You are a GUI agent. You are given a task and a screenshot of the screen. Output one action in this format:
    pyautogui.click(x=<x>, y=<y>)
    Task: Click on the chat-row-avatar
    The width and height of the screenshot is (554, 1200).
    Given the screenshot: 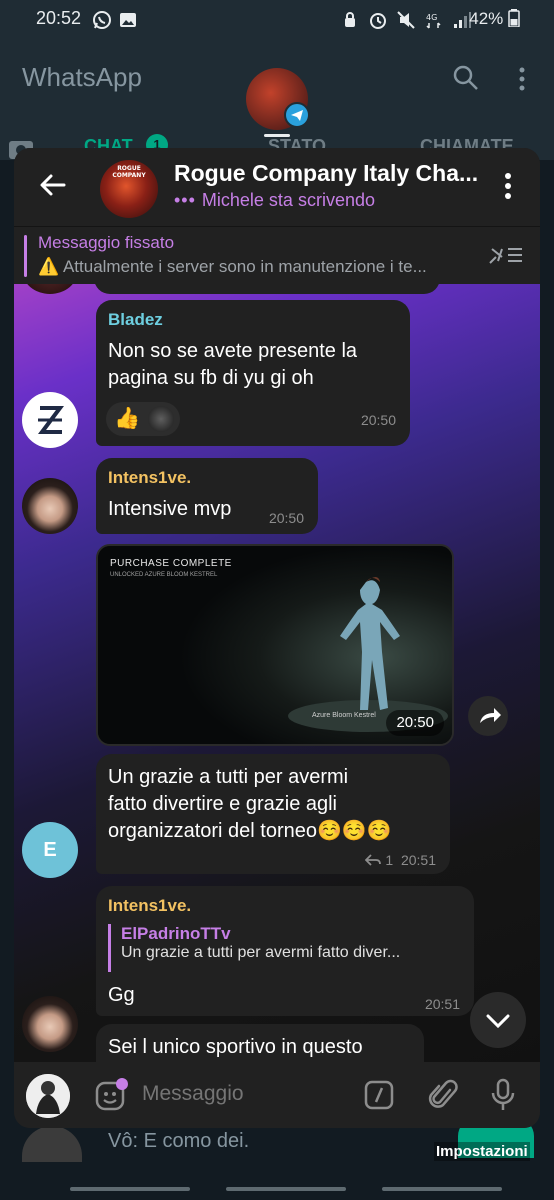 What is the action you would take?
    pyautogui.click(x=52, y=1144)
    